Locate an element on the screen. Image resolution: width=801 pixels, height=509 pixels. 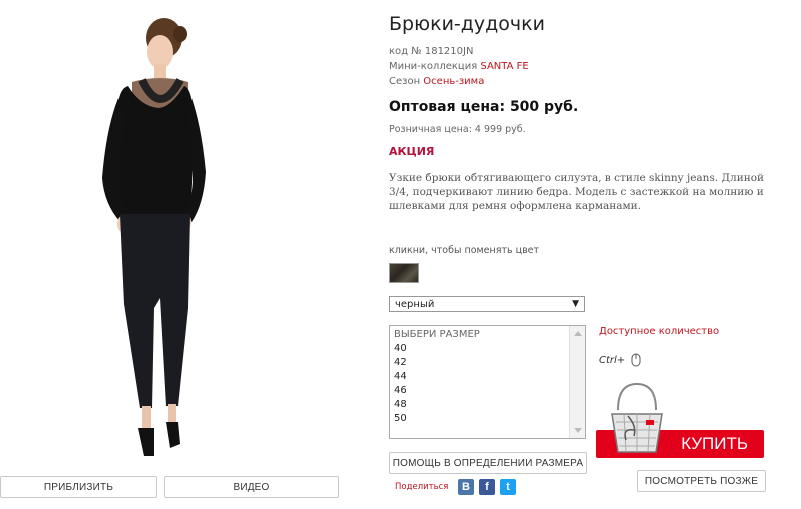
available-quantity: Доступное количество is located at coordinates (659, 331).